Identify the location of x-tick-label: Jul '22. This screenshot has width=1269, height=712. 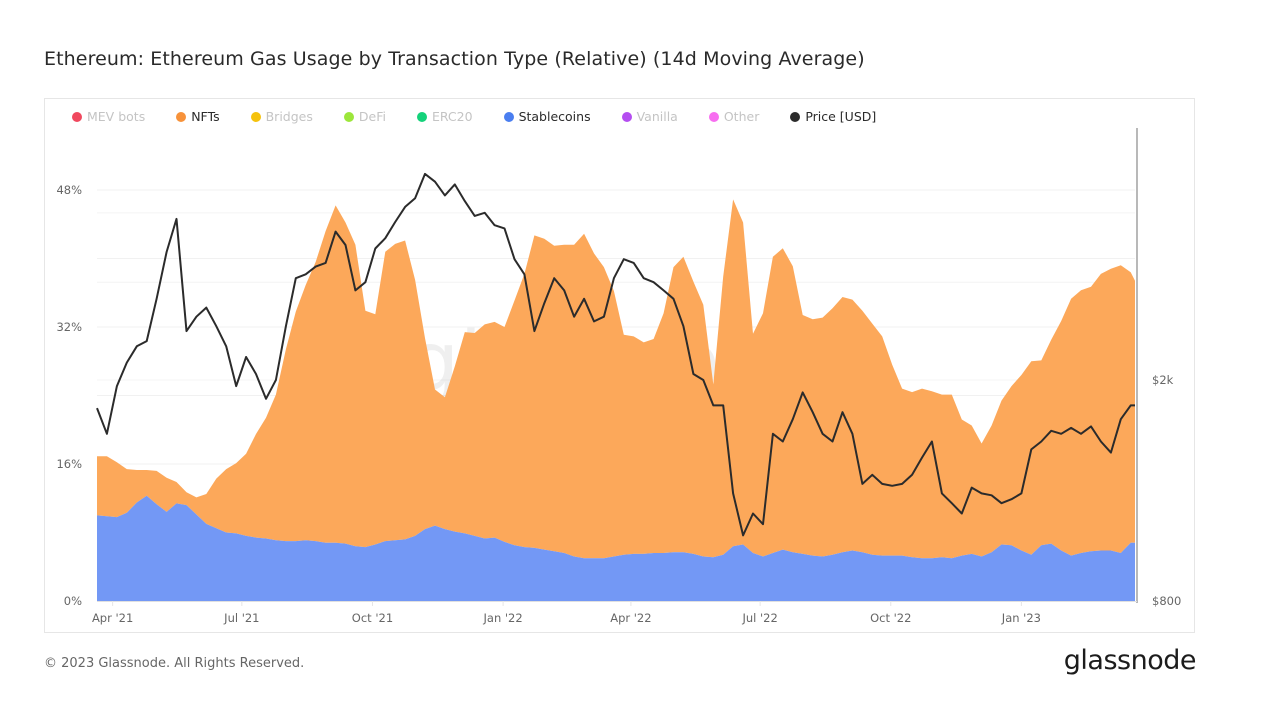
(759, 618).